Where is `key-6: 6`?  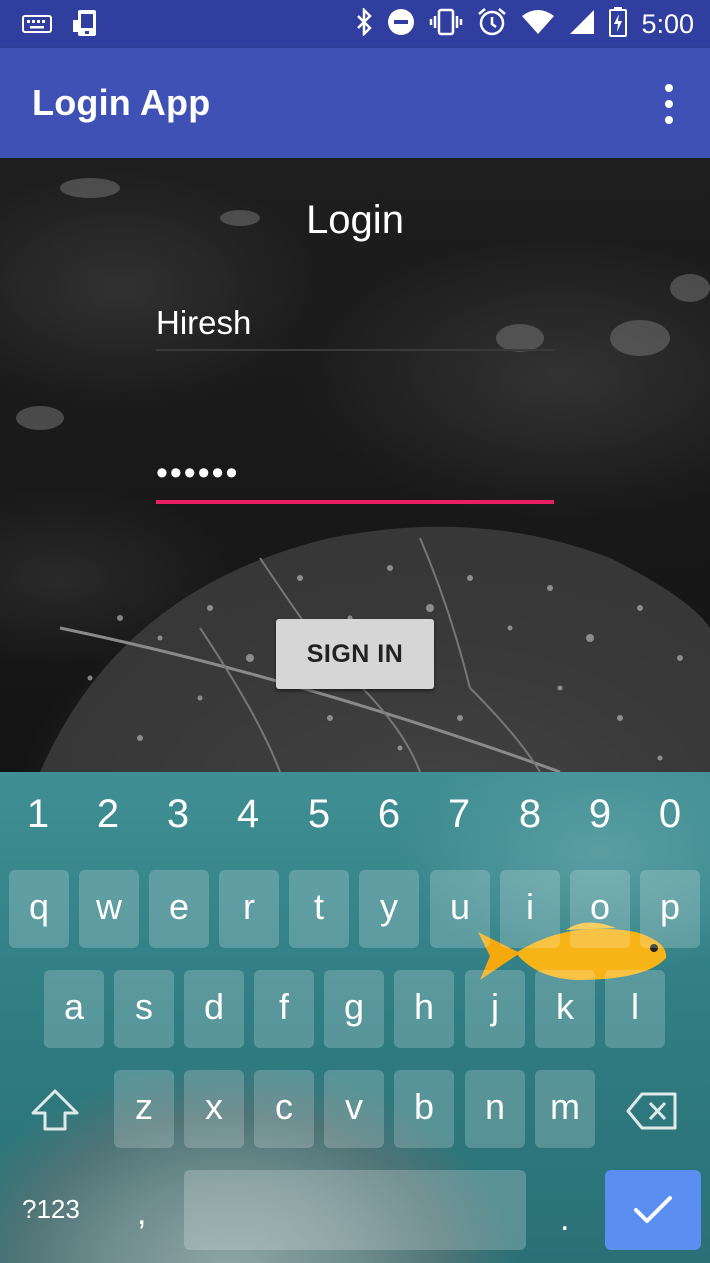
key-6: 6 is located at coordinates (389, 814).